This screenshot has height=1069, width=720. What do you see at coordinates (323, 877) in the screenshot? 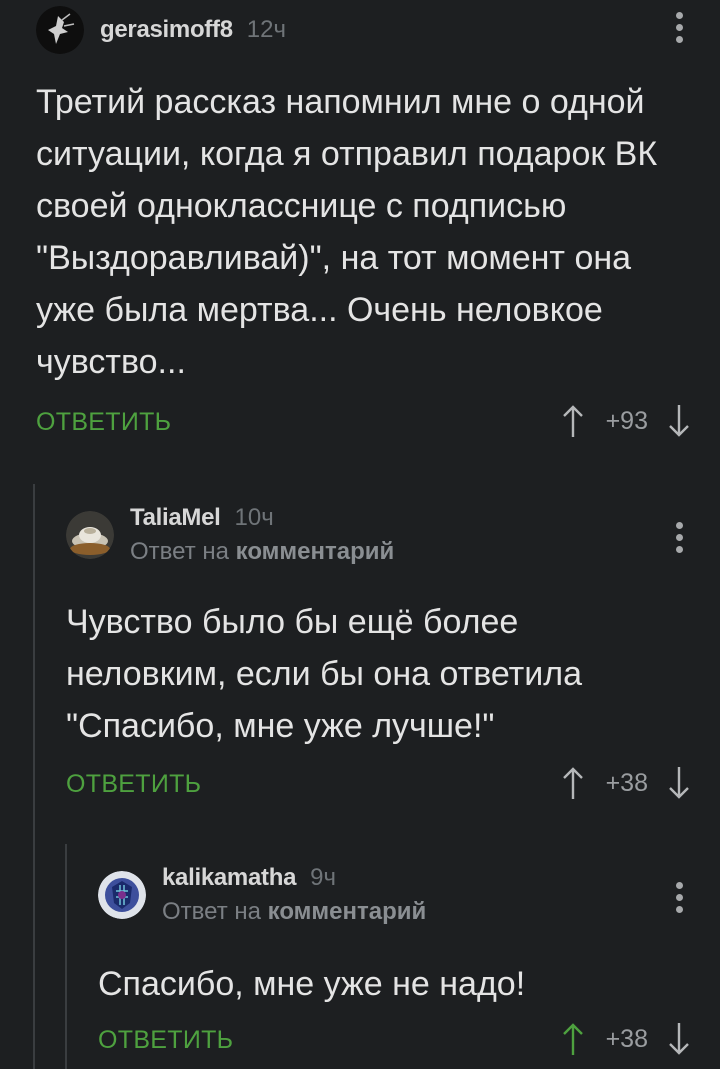
I see `timestamp: 9ч` at bounding box center [323, 877].